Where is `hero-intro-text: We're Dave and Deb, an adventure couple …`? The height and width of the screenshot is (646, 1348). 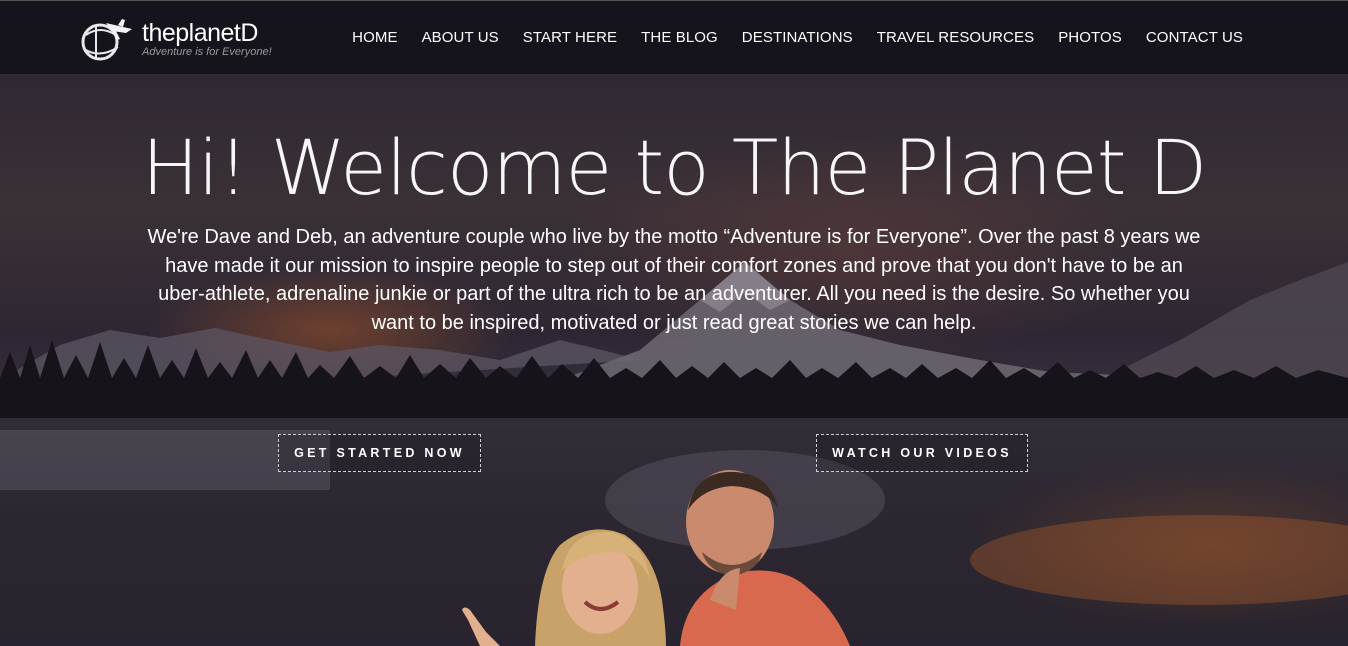
hero-intro-text: We're Dave and Deb, an adventure couple … is located at coordinates (674, 280).